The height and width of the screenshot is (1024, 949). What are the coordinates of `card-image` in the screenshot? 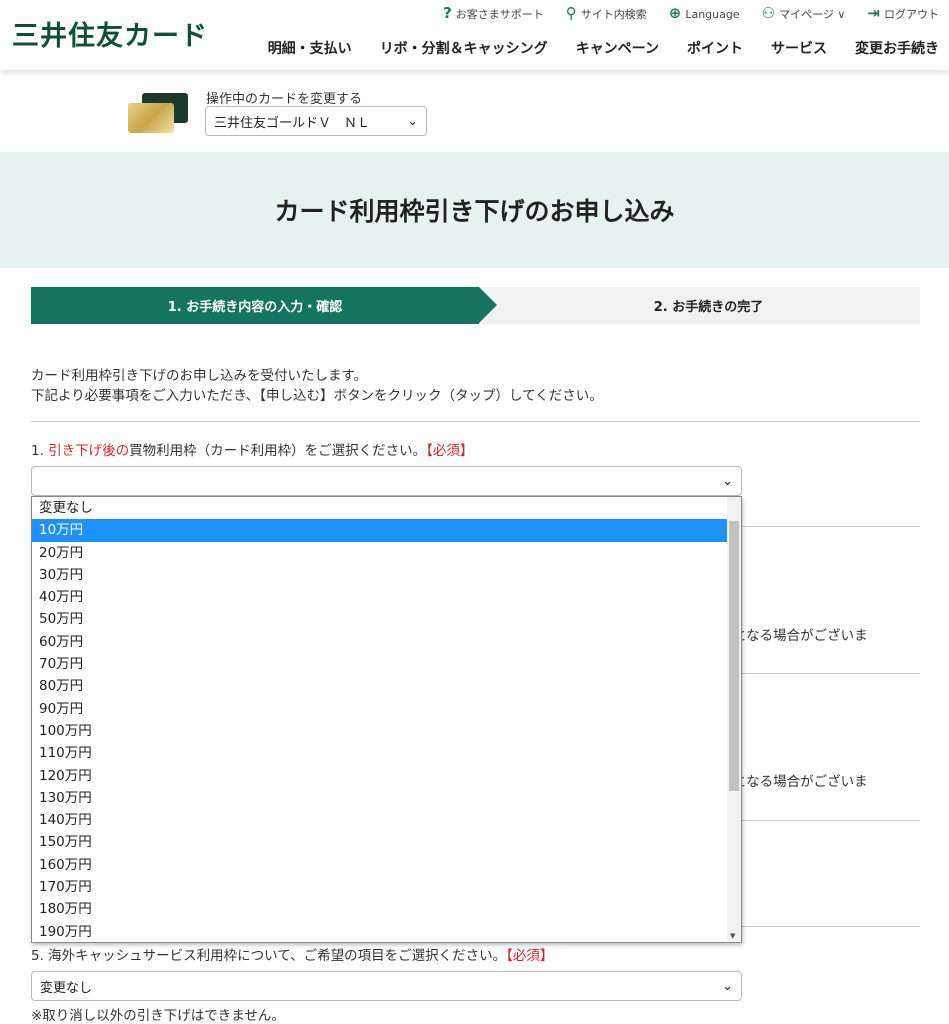 It's located at (158, 113).